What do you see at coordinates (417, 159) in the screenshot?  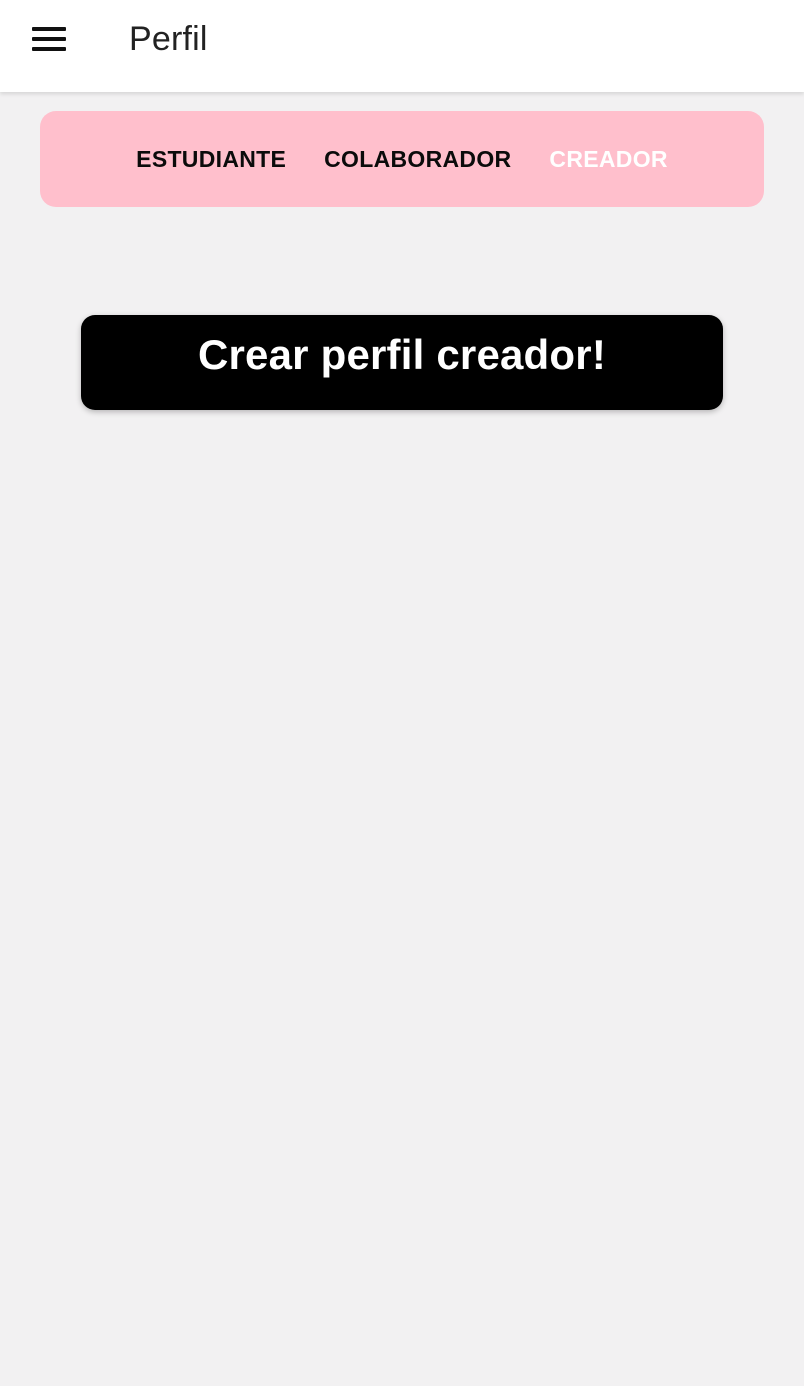 I see `tab-colaborador: COLABORADOR` at bounding box center [417, 159].